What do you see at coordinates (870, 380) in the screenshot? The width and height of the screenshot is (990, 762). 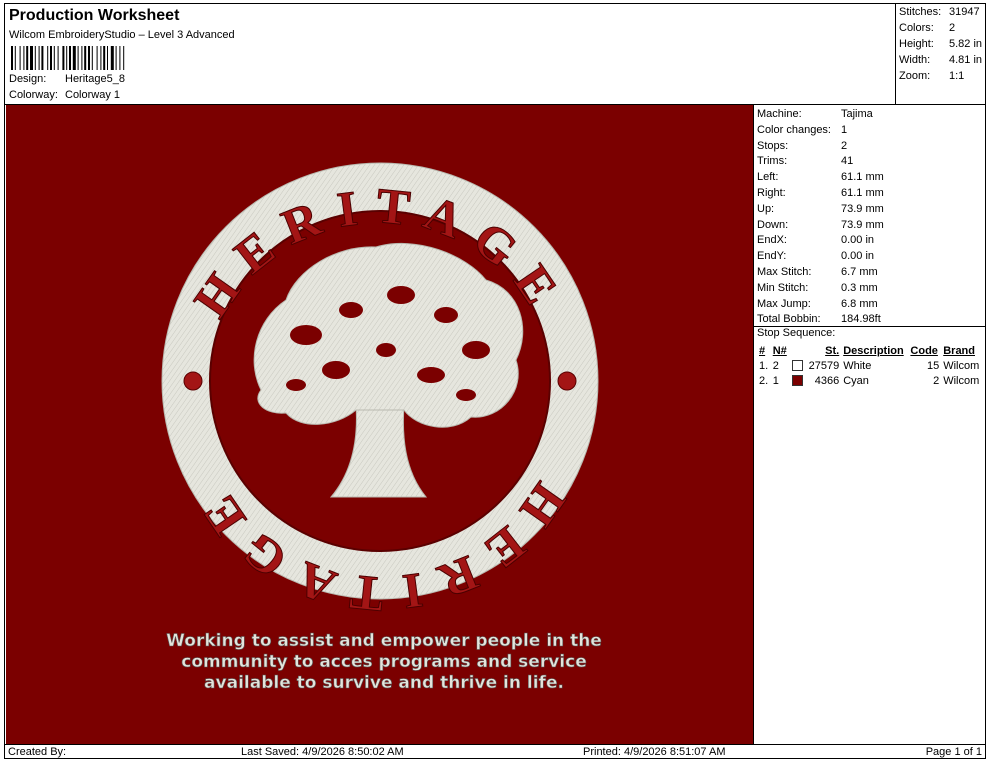 I see `table-row: 2. 1 4366 Cyan 2 Wilcom` at bounding box center [870, 380].